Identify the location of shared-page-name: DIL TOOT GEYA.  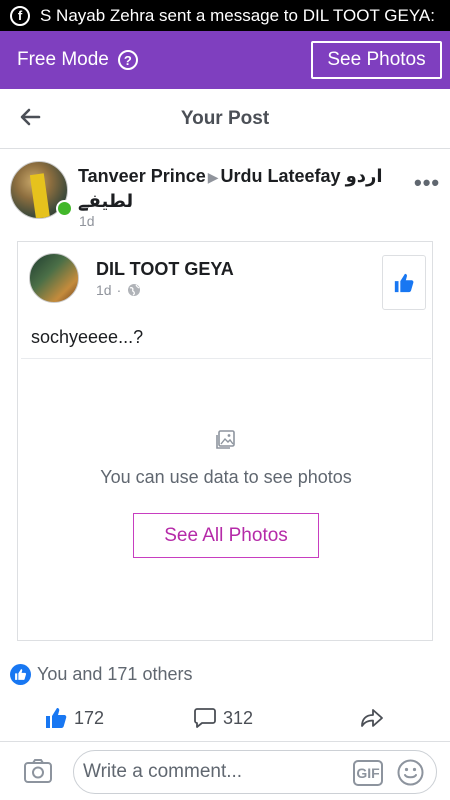
(165, 269).